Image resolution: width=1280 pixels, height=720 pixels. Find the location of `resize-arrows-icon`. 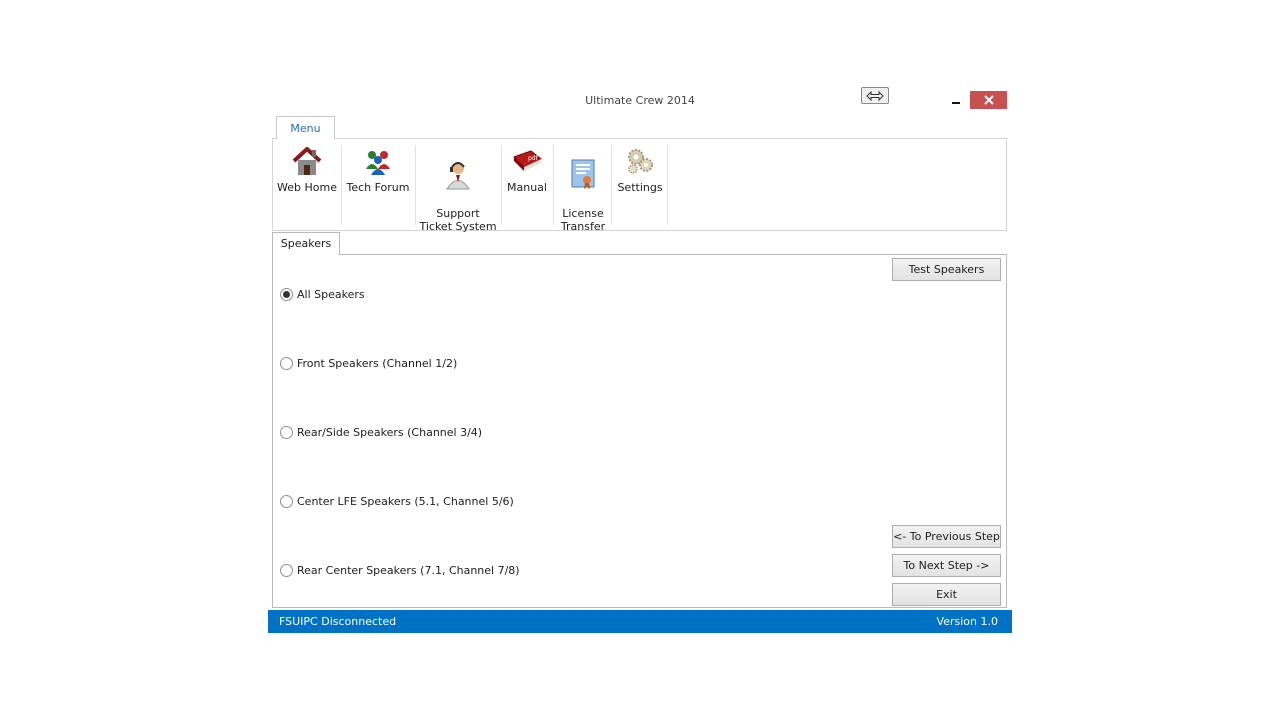

resize-arrows-icon is located at coordinates (875, 95).